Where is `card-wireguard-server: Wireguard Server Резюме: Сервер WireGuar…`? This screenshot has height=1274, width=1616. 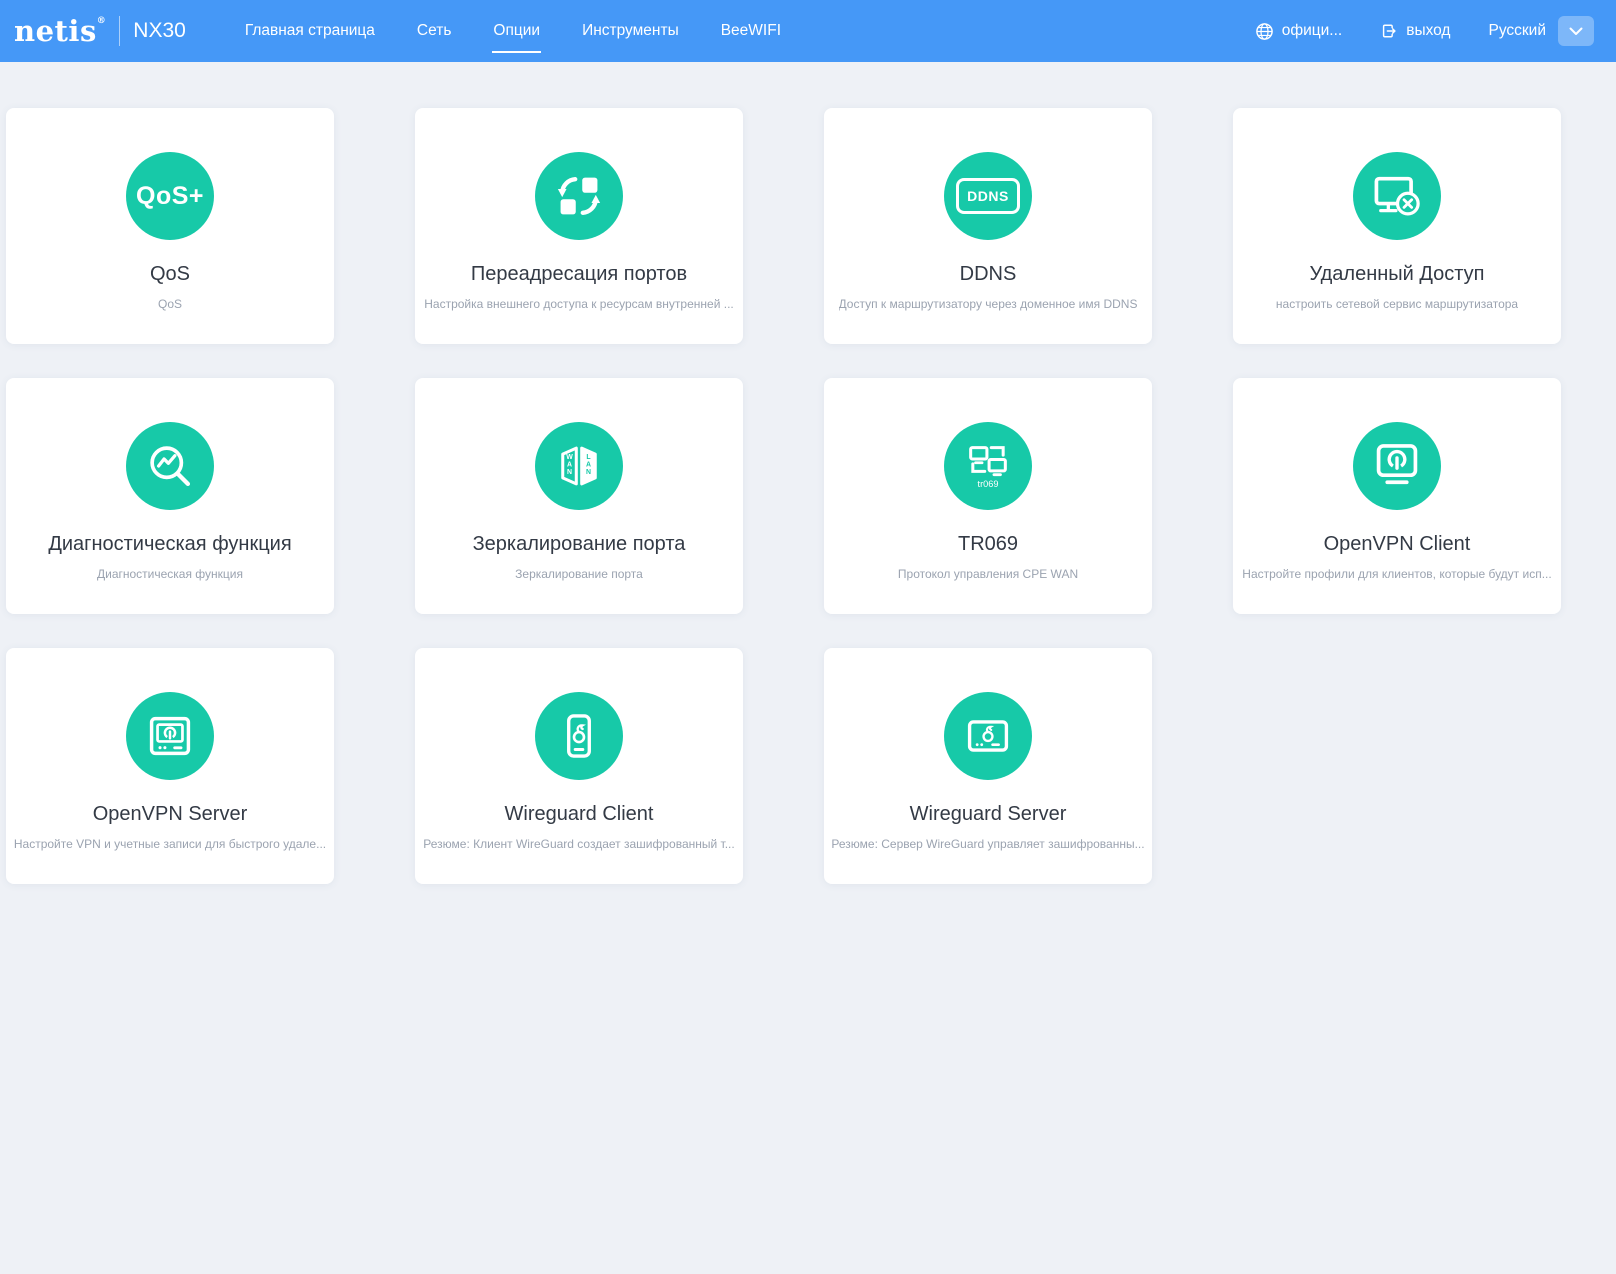
card-wireguard-server: Wireguard Server Резюме: Сервер WireGuar… is located at coordinates (988, 766).